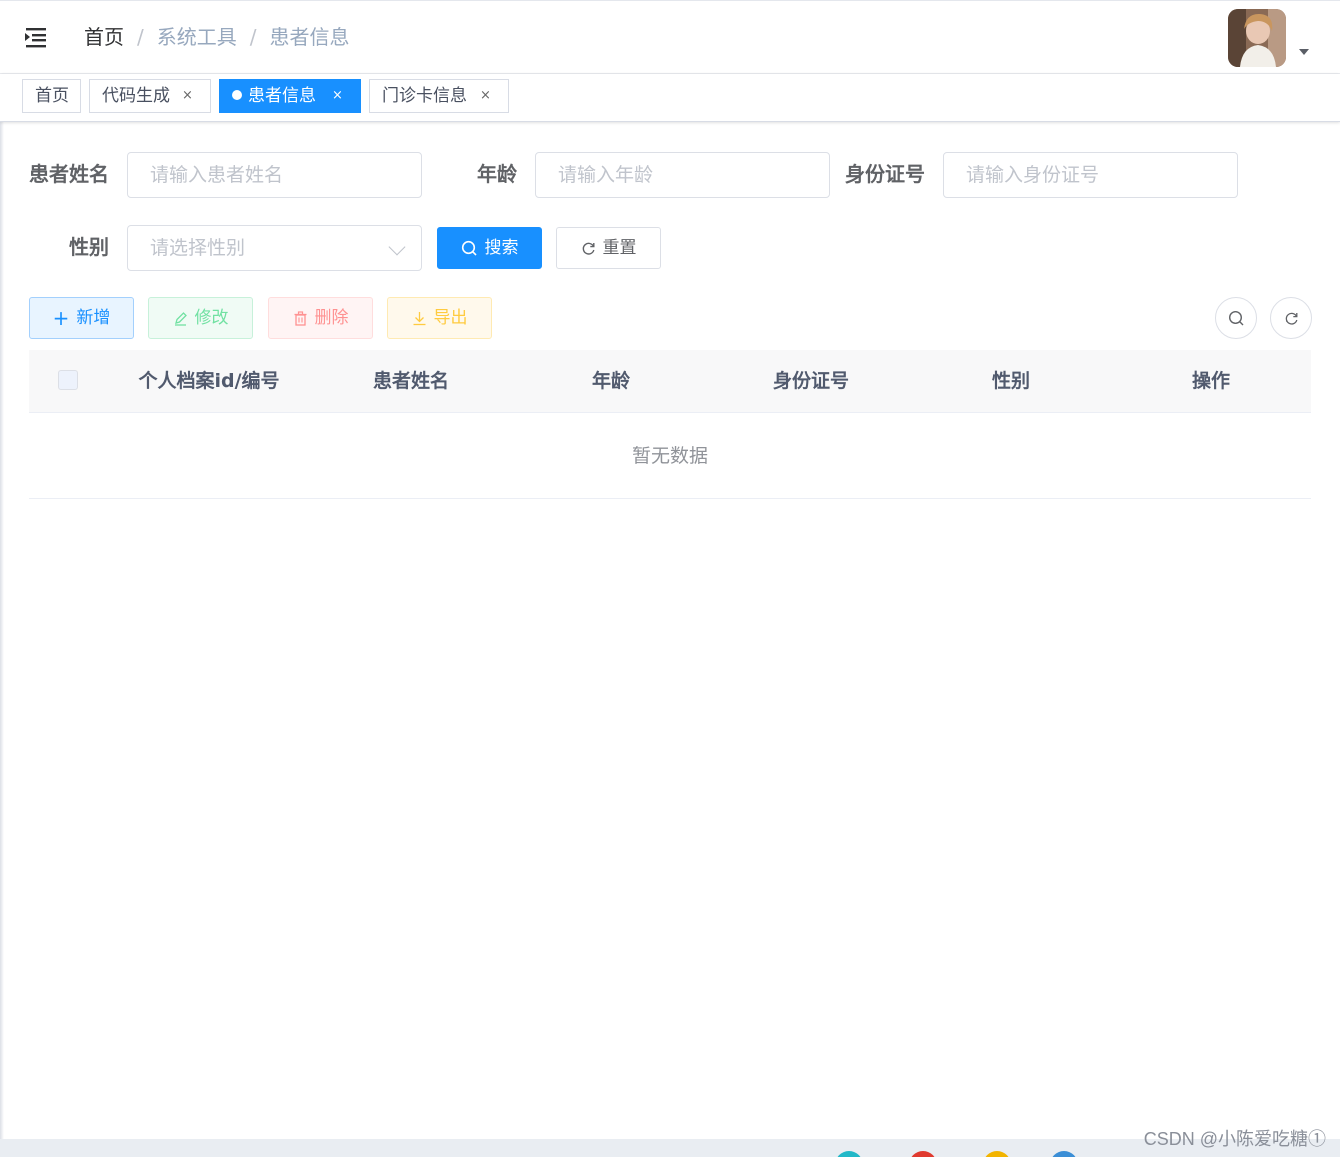  What do you see at coordinates (1090, 175) in the screenshot?
I see `idcard-input` at bounding box center [1090, 175].